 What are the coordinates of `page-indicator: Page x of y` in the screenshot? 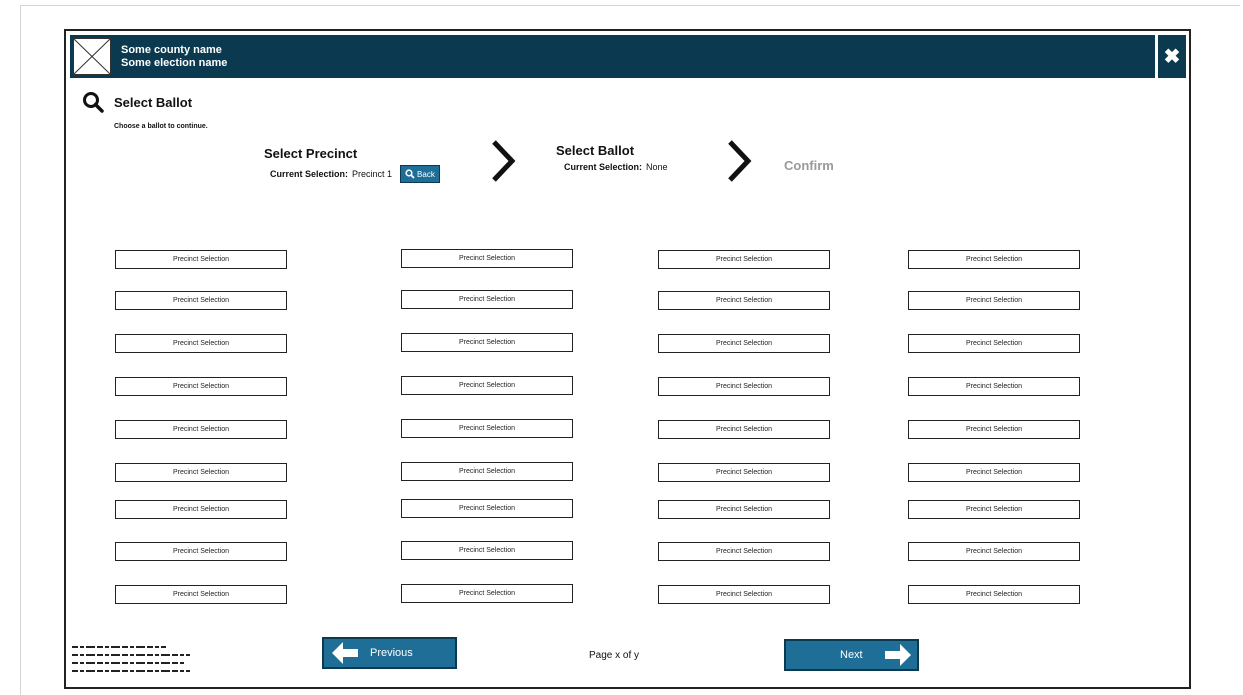 It's located at (614, 655).